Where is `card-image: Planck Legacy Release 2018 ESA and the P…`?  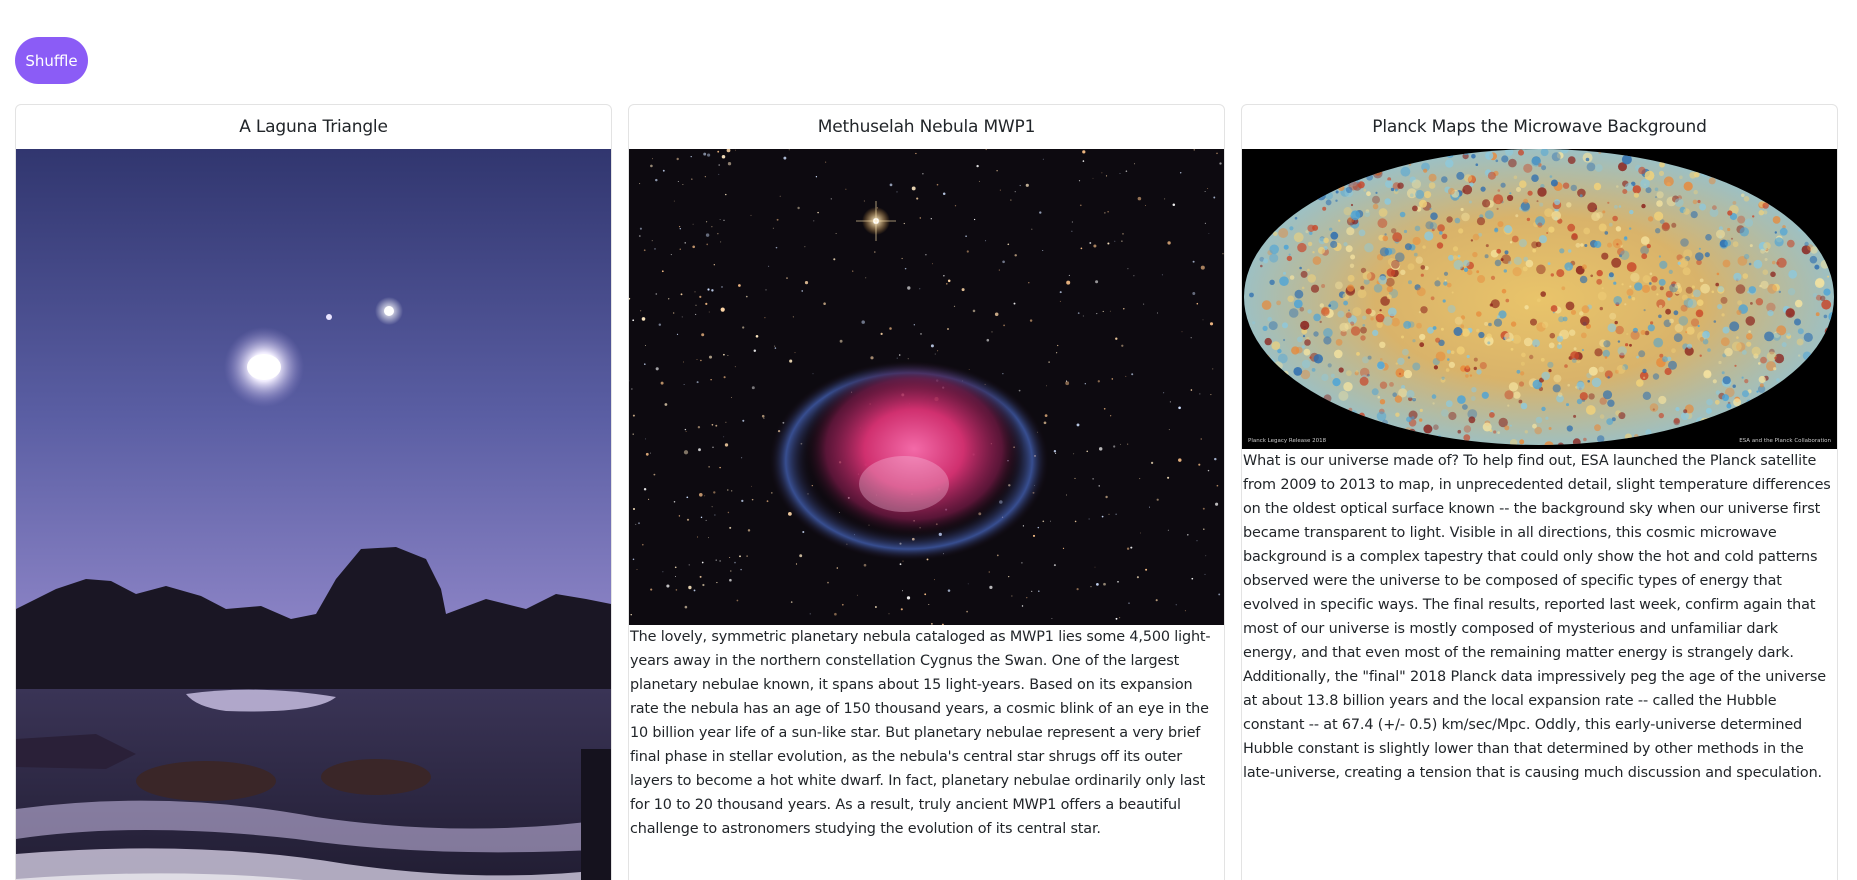 card-image: Planck Legacy Release 2018 ESA and the P… is located at coordinates (1539, 299).